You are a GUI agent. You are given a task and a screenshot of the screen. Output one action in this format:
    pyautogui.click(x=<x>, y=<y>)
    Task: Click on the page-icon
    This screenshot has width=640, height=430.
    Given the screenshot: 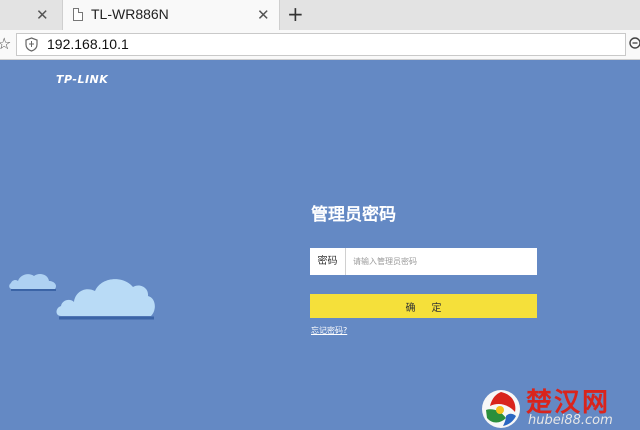 What is the action you would take?
    pyautogui.click(x=78, y=14)
    